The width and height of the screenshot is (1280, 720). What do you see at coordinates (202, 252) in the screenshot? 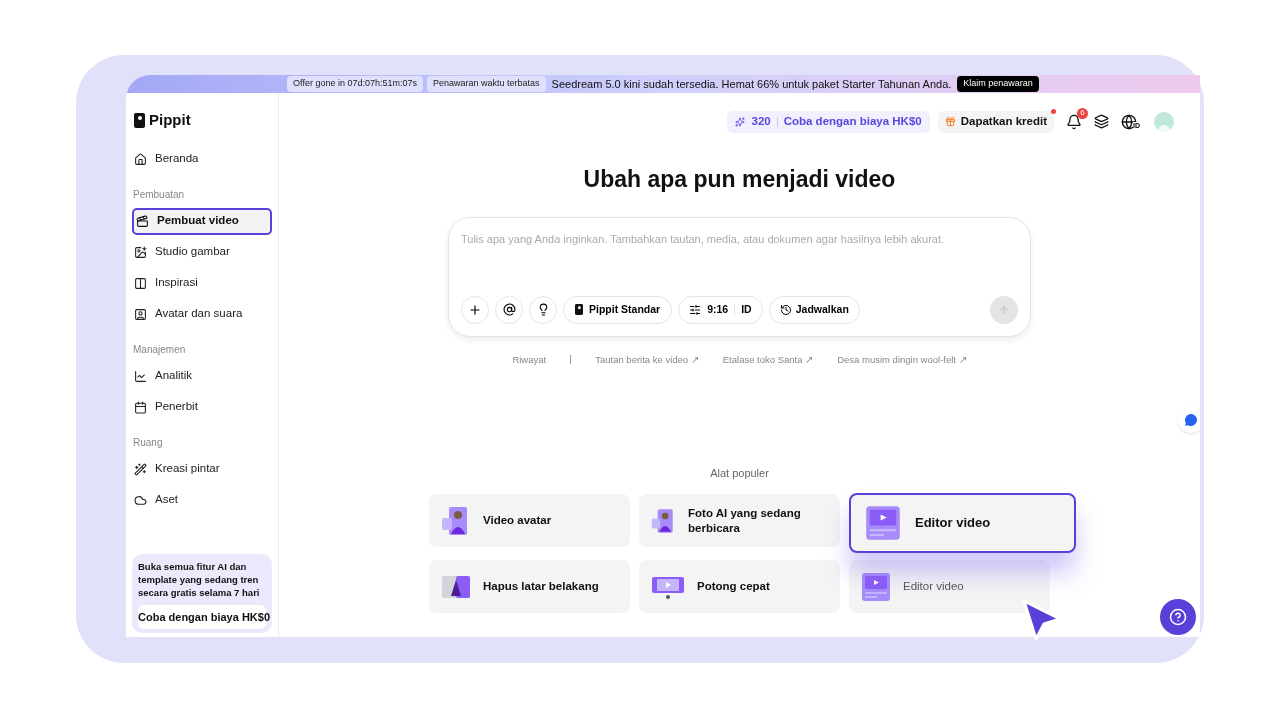
I see `sidebar-item: Studio gambar` at bounding box center [202, 252].